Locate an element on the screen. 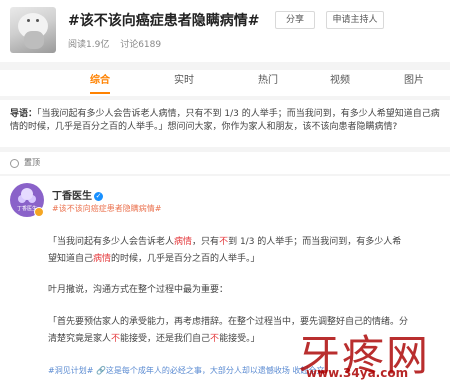 Image resolution: width=450 pixels, height=382 pixels. flower-icon is located at coordinates (27, 194).